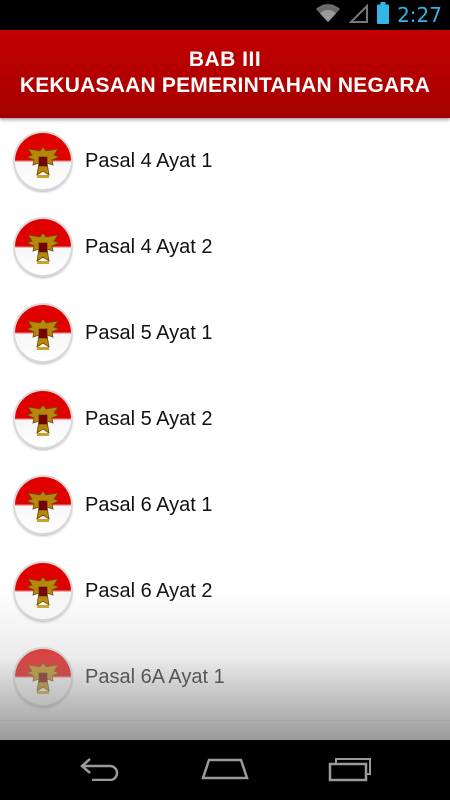  I want to click on back-button, so click(100, 770).